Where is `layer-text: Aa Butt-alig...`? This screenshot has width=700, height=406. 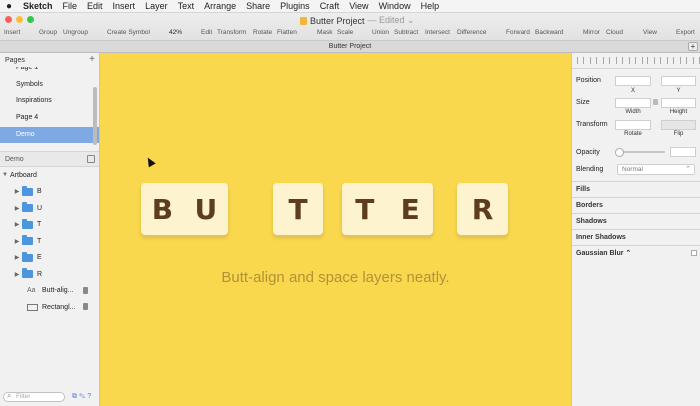
layer-text: Aa Butt-alig... is located at coordinates (49, 291).